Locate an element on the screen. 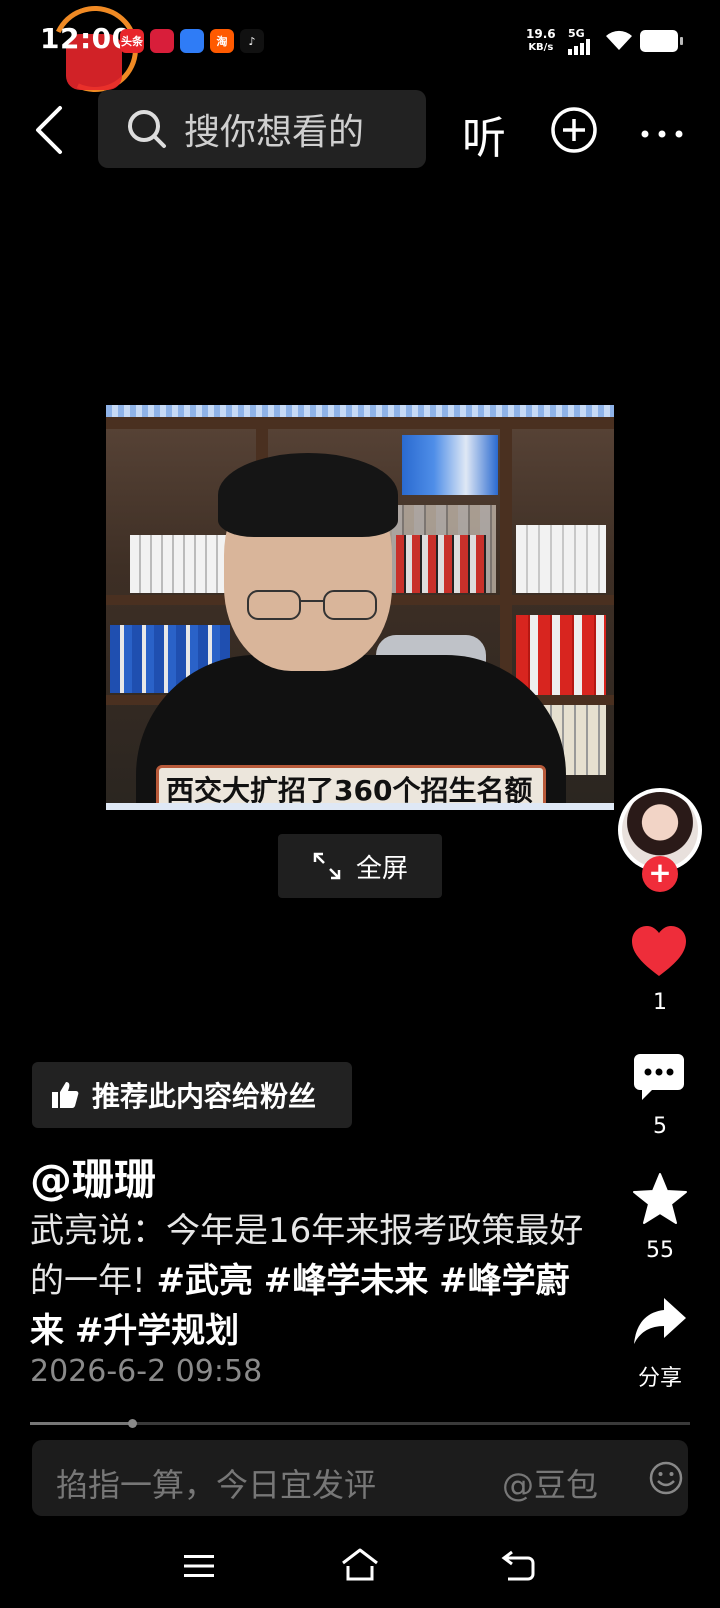  share-label: 分享 is located at coordinates (659, 1378).